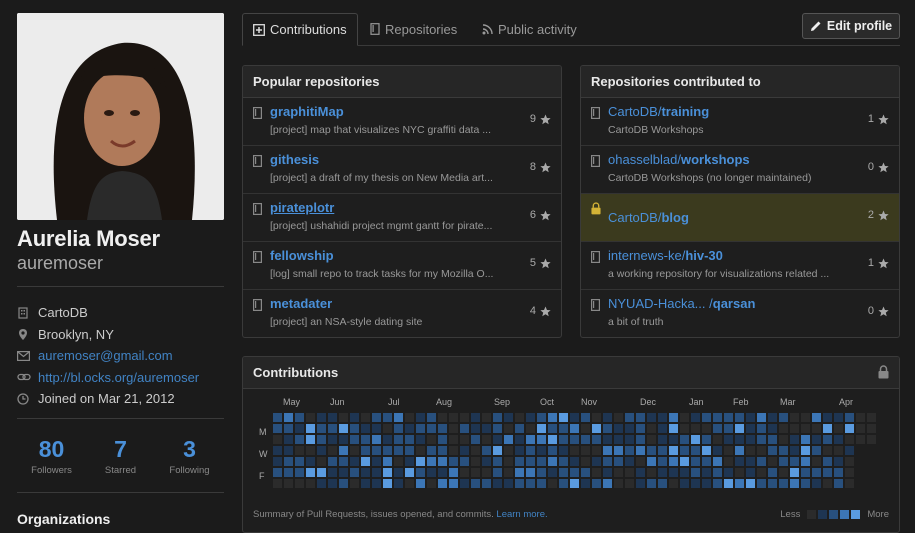  Describe the element at coordinates (307, 111) in the screenshot. I see `repo-name-link: graphitiMap` at that location.